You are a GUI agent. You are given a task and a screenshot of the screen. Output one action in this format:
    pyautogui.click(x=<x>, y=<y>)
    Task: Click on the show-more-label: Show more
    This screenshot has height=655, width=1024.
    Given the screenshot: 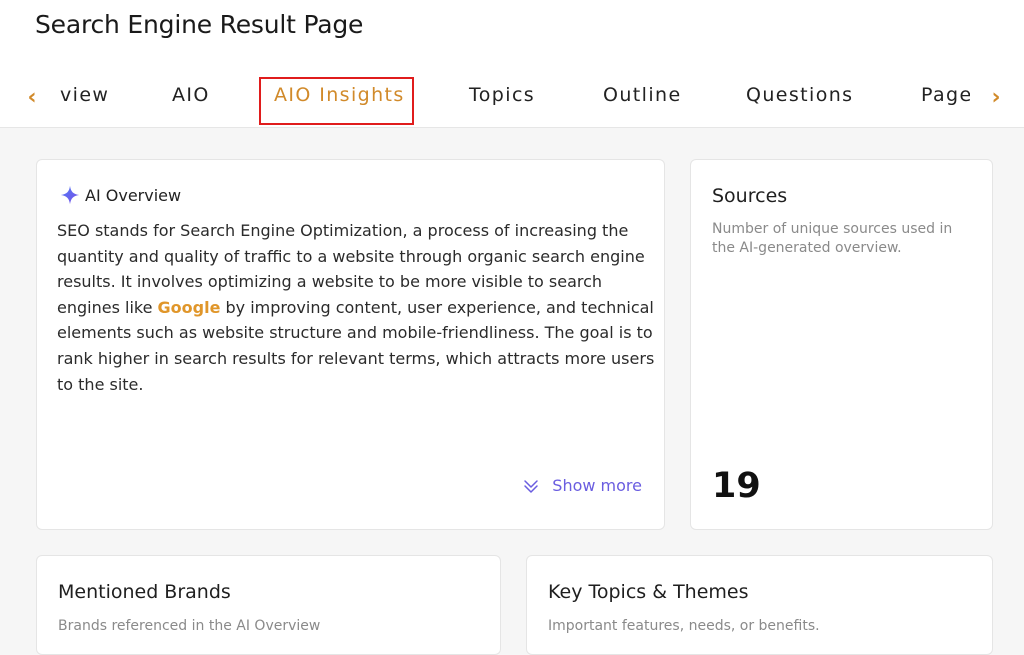 What is the action you would take?
    pyautogui.click(x=597, y=485)
    